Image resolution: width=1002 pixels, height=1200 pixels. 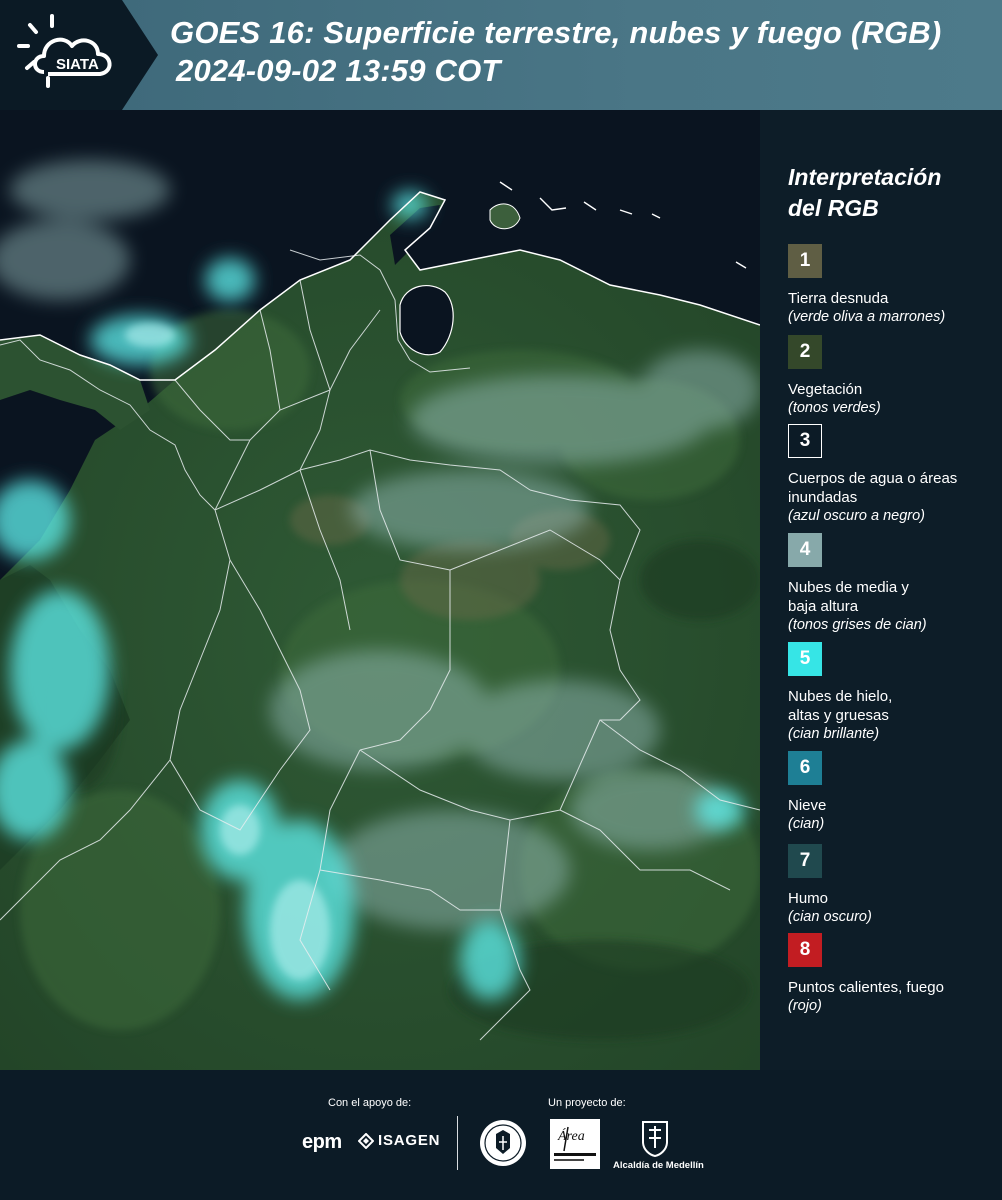 What do you see at coordinates (838, 298) in the screenshot?
I see `legend-item-label: Tierra desnuda` at bounding box center [838, 298].